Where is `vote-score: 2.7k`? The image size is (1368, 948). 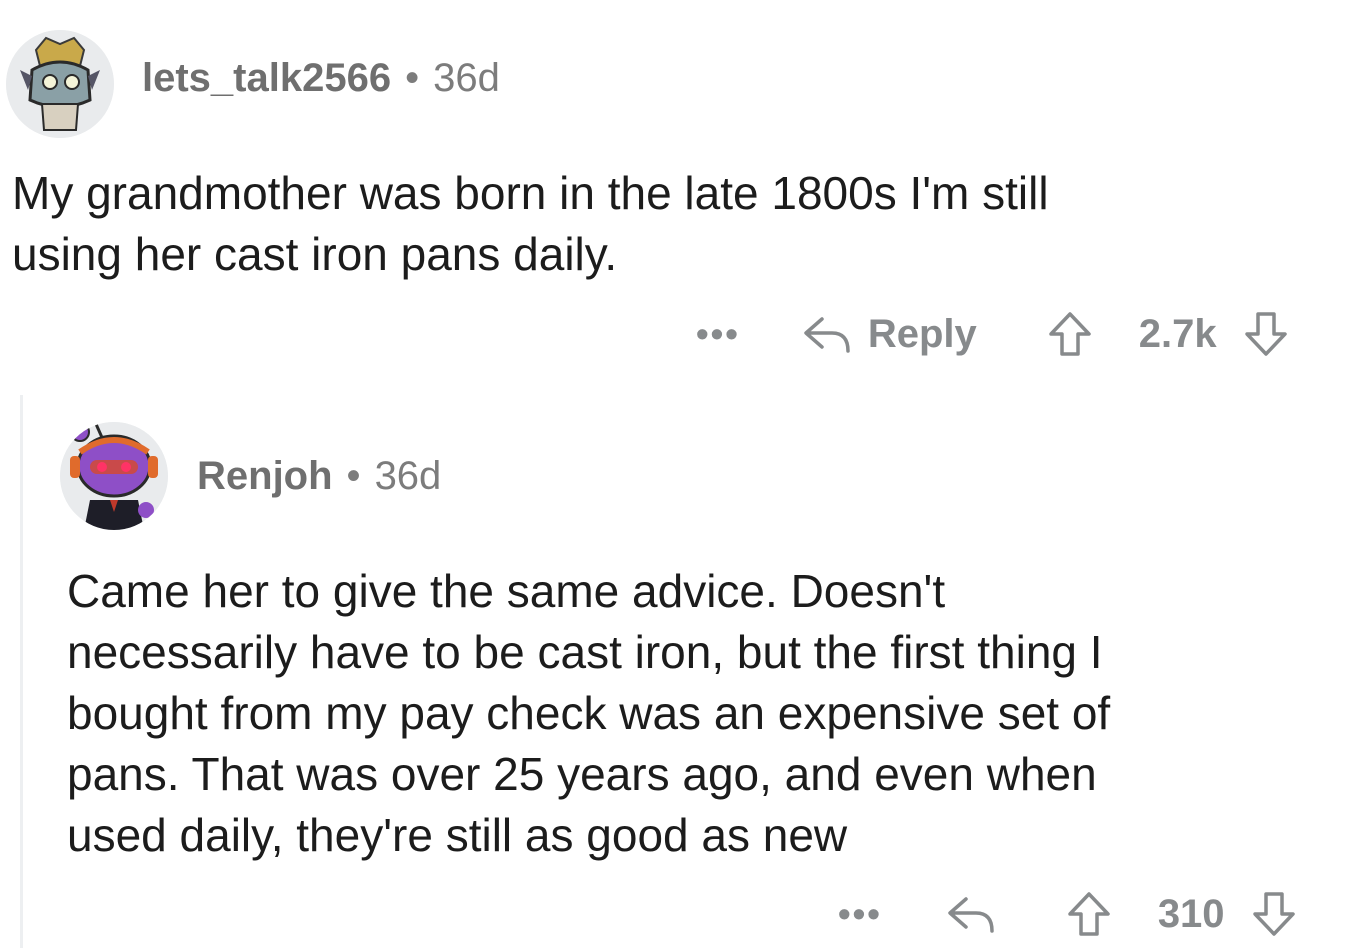
vote-score: 2.7k is located at coordinates (1177, 333).